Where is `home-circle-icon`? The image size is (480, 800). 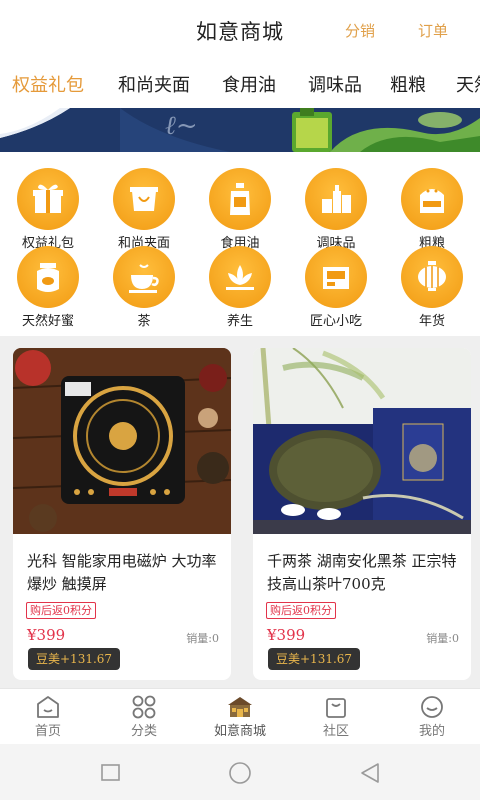
home-circle-icon is located at coordinates (240, 773).